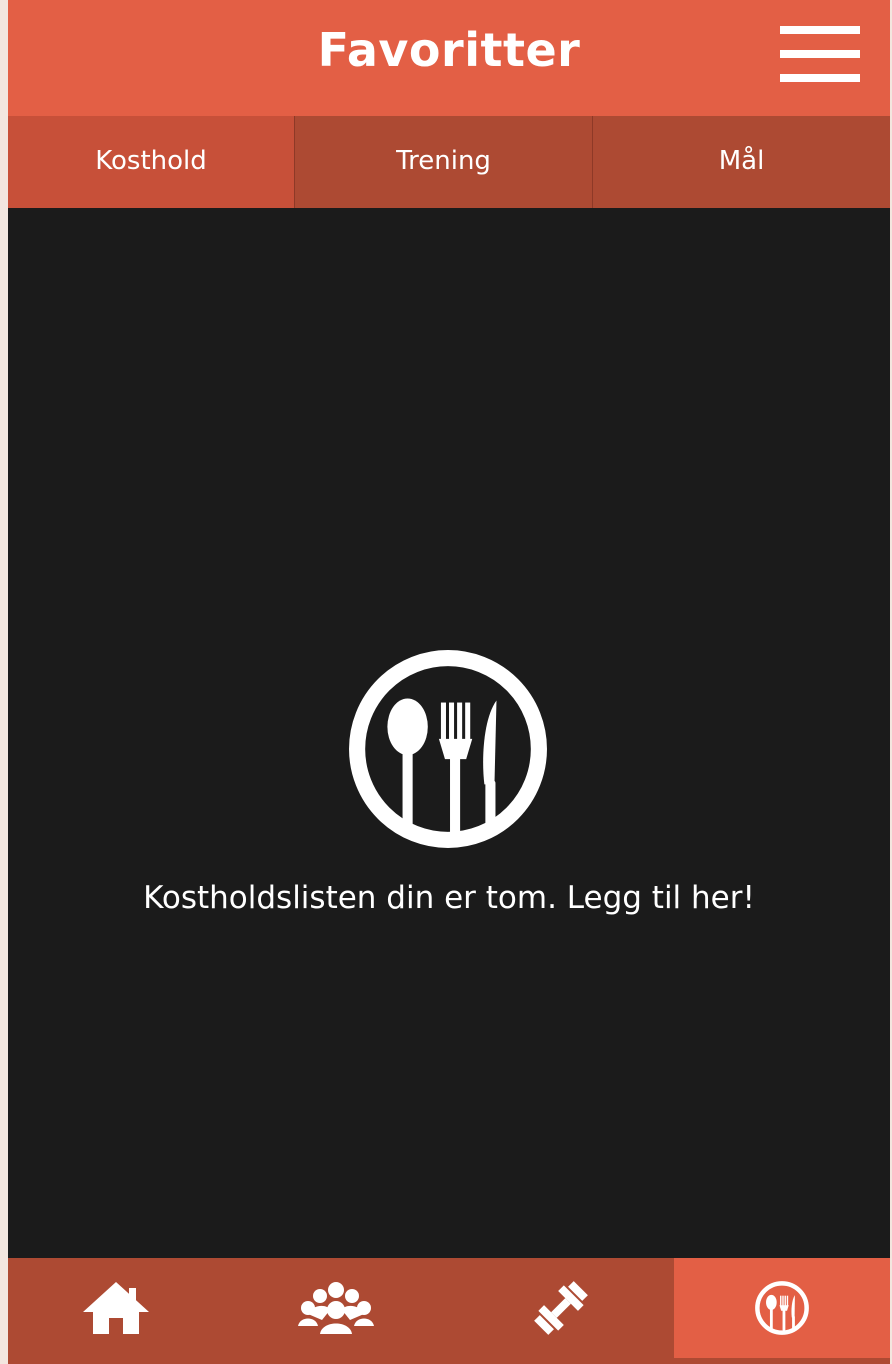 This screenshot has height=1364, width=892. I want to click on nav-training, so click(561, 1308).